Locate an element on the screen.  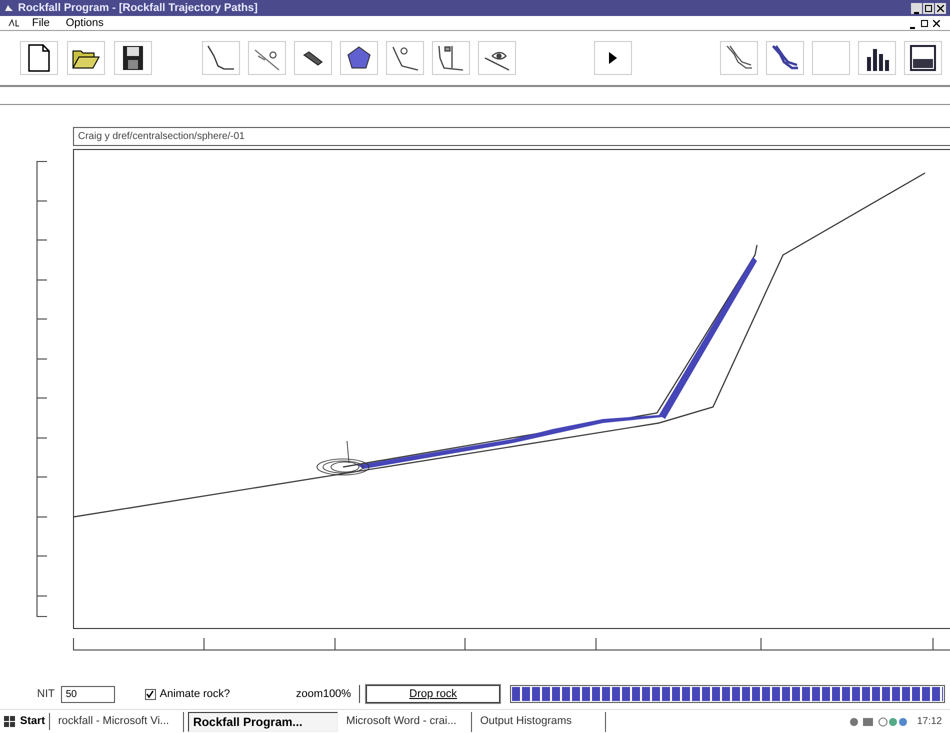
pentagon-icon is located at coordinates (359, 58).